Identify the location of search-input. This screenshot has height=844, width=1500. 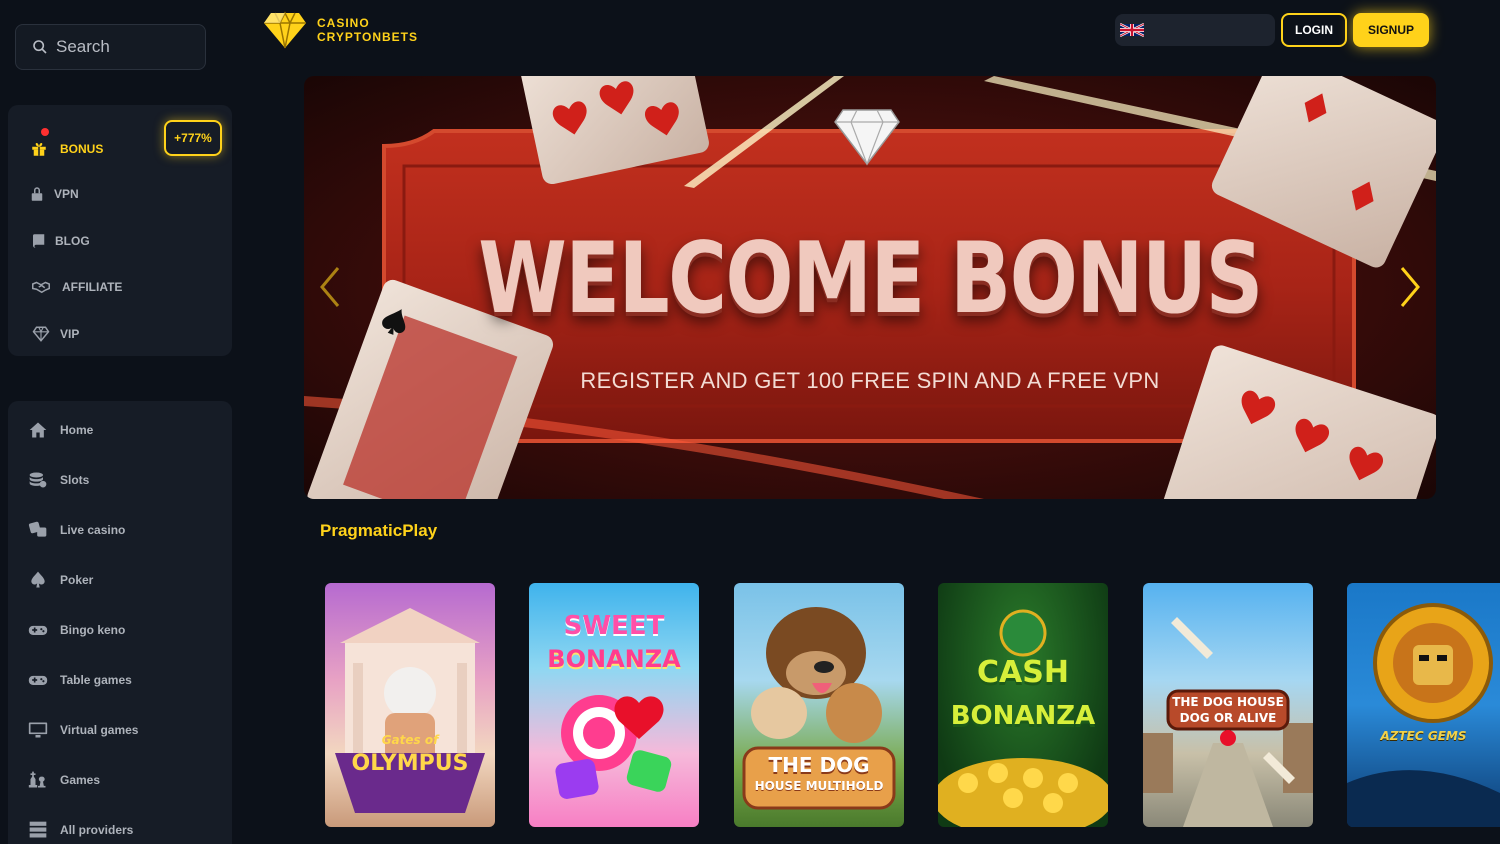
(126, 47).